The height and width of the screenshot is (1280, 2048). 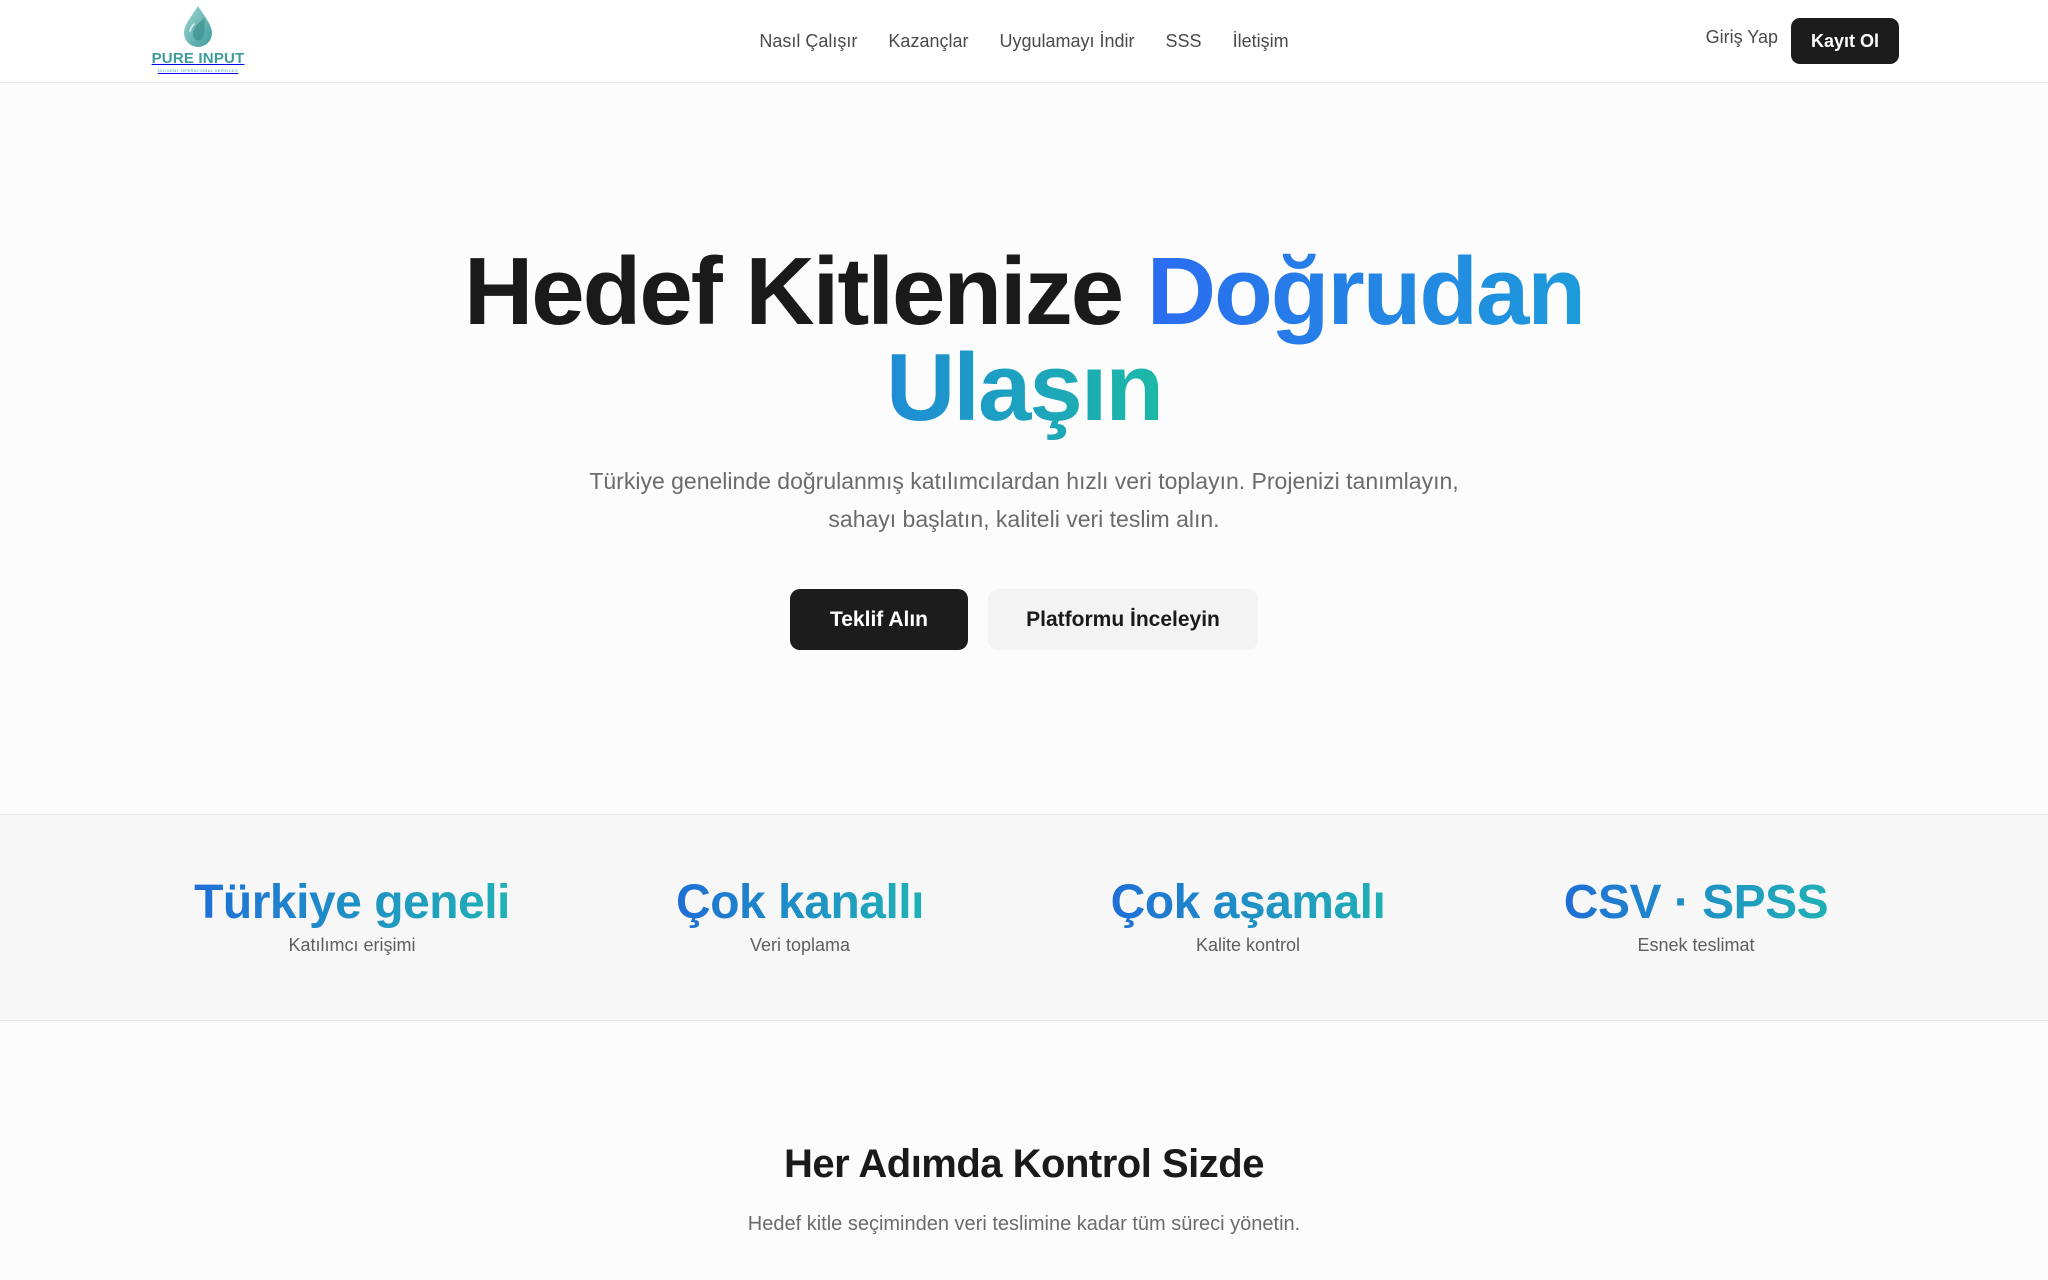 What do you see at coordinates (808, 41) in the screenshot?
I see `nav-how-it-works: Nasıl Çalışır` at bounding box center [808, 41].